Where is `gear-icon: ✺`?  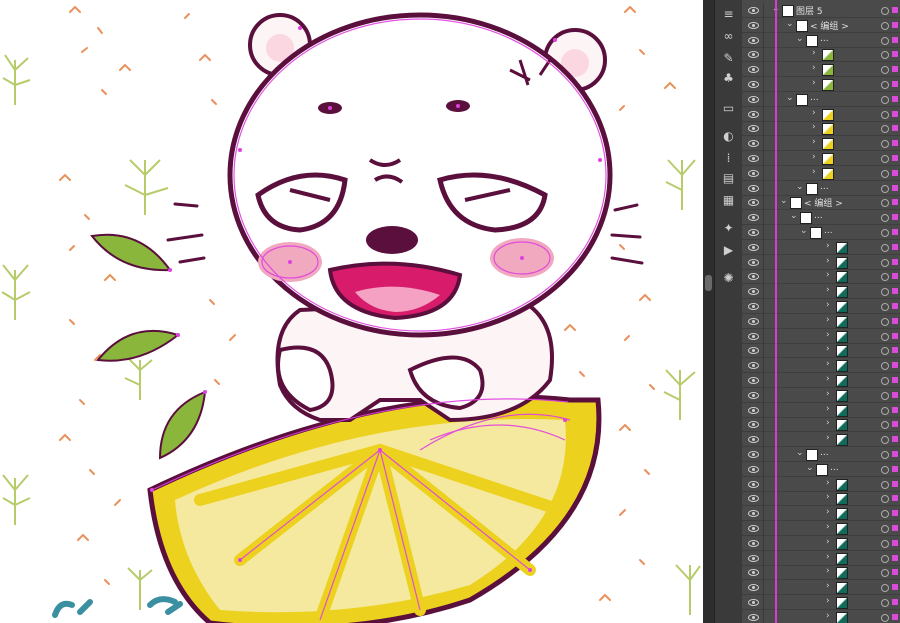
gear-icon: ✺ is located at coordinates (728, 278).